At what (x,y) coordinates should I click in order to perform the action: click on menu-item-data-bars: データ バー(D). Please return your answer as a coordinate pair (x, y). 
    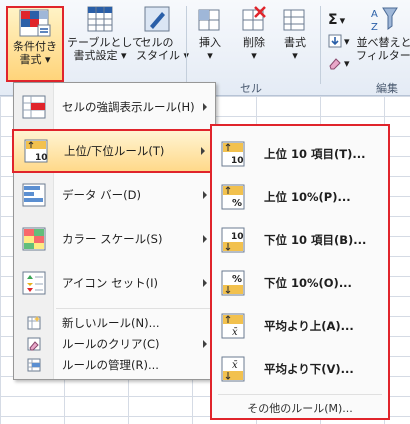
    Looking at the image, I should click on (114, 195).